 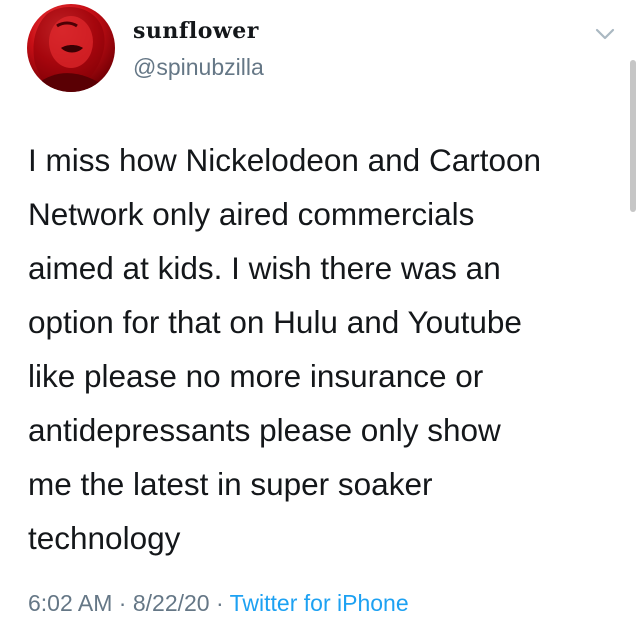 I want to click on tweet-text-line: like please no more insurance or, so click(x=256, y=376).